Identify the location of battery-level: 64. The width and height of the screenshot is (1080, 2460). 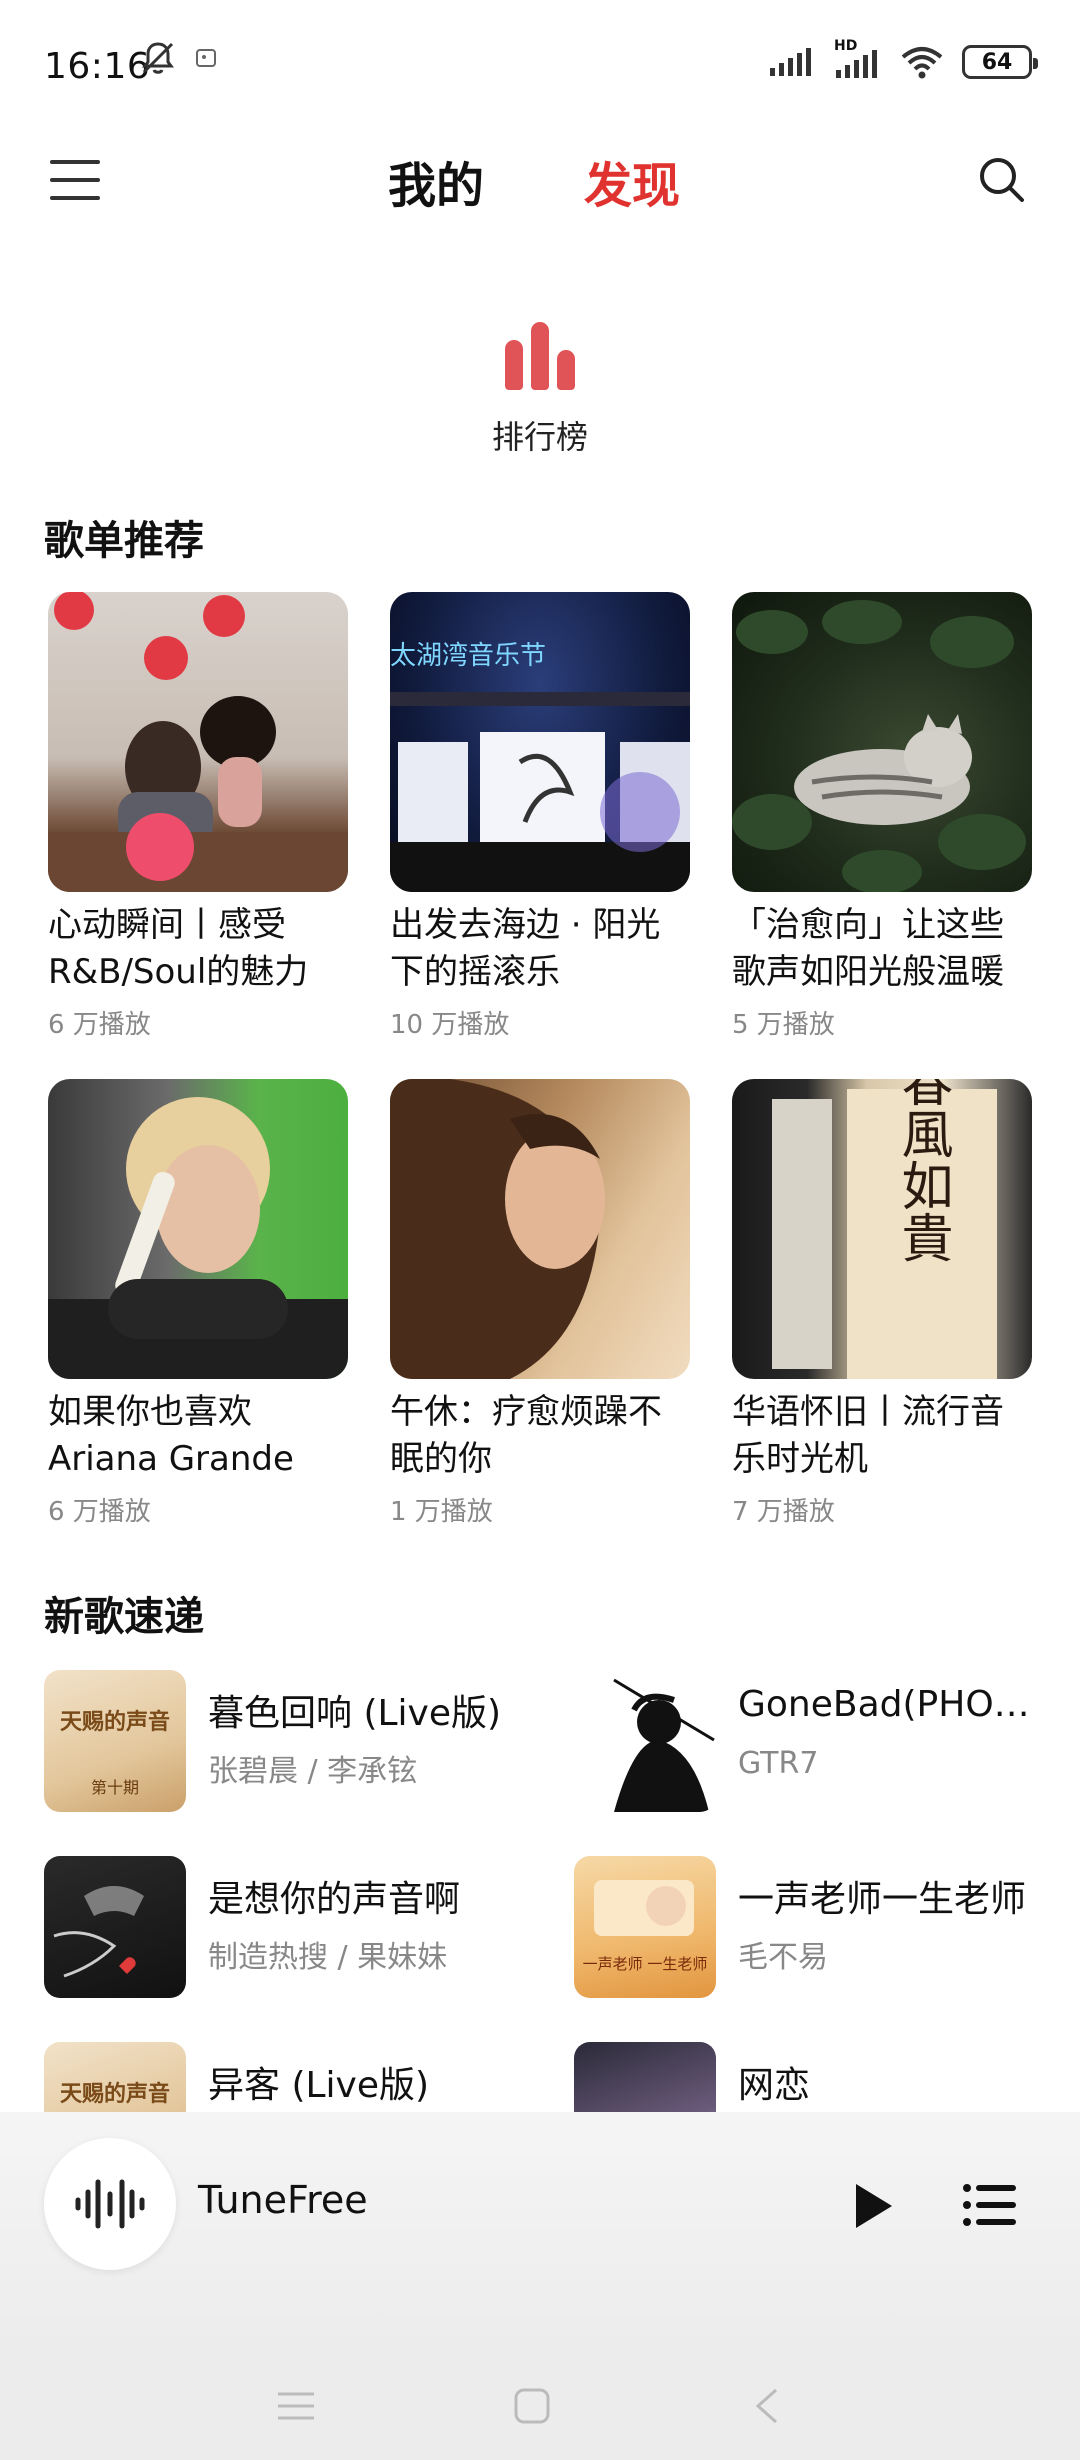
(997, 62).